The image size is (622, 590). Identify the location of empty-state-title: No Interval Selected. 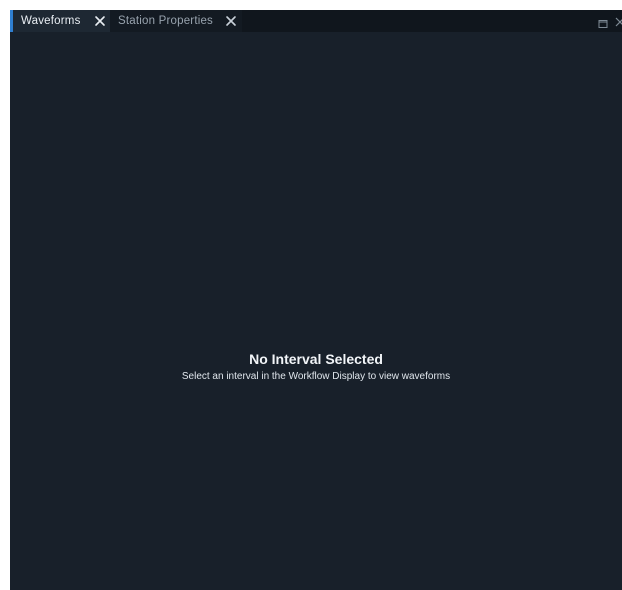
(316, 359).